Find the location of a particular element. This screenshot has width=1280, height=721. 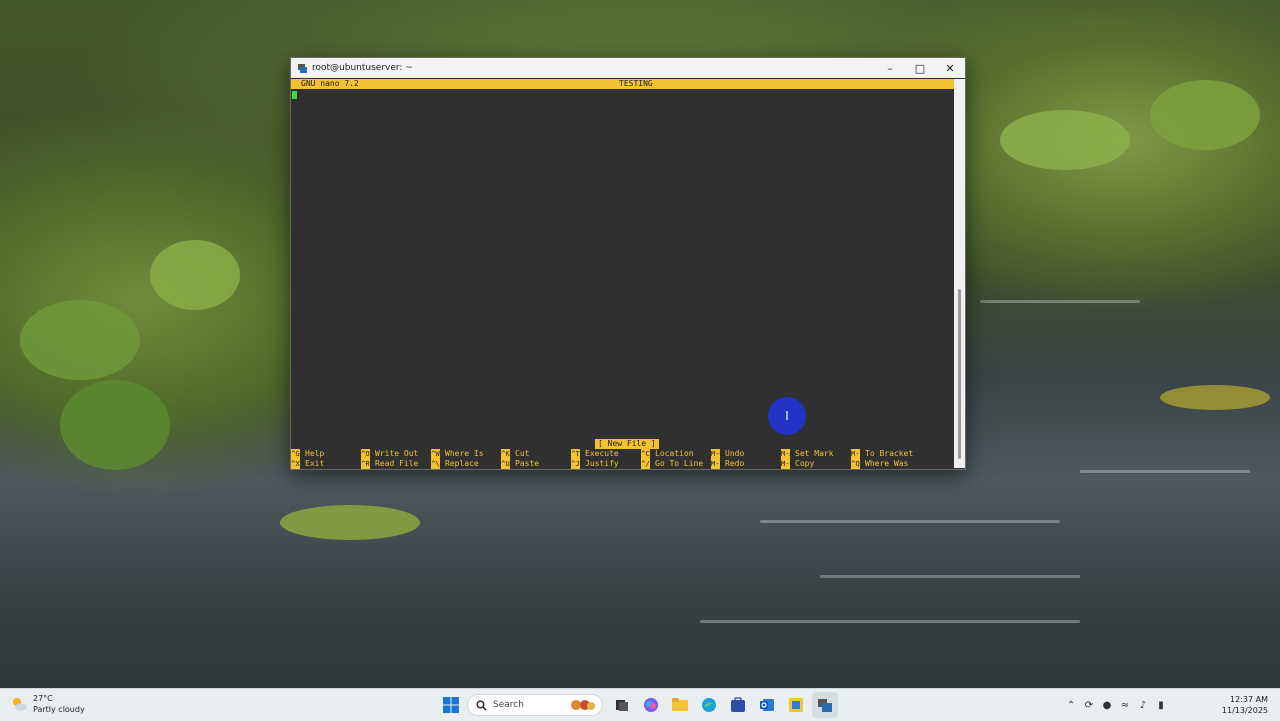

weather-temp: 27°C is located at coordinates (43, 698).